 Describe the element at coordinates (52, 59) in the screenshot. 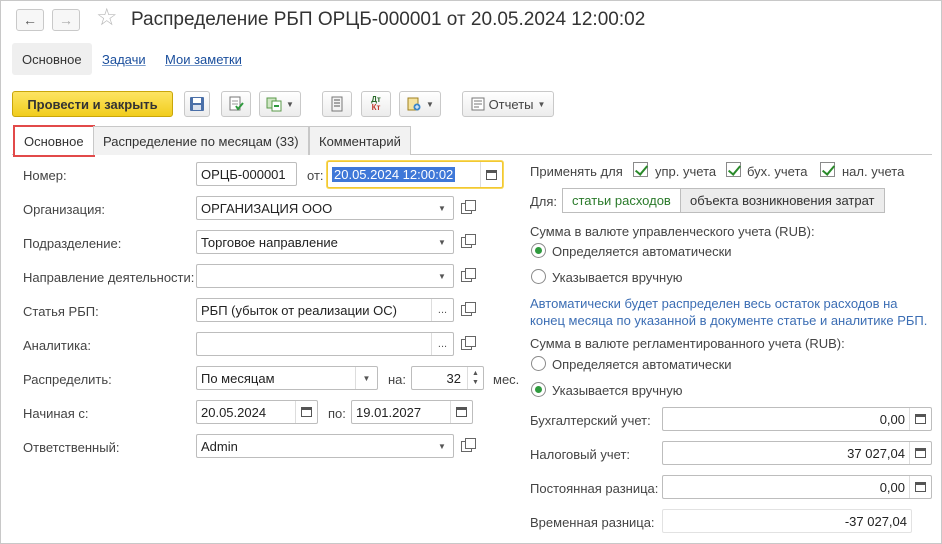

I see `section-main: Основное` at that location.